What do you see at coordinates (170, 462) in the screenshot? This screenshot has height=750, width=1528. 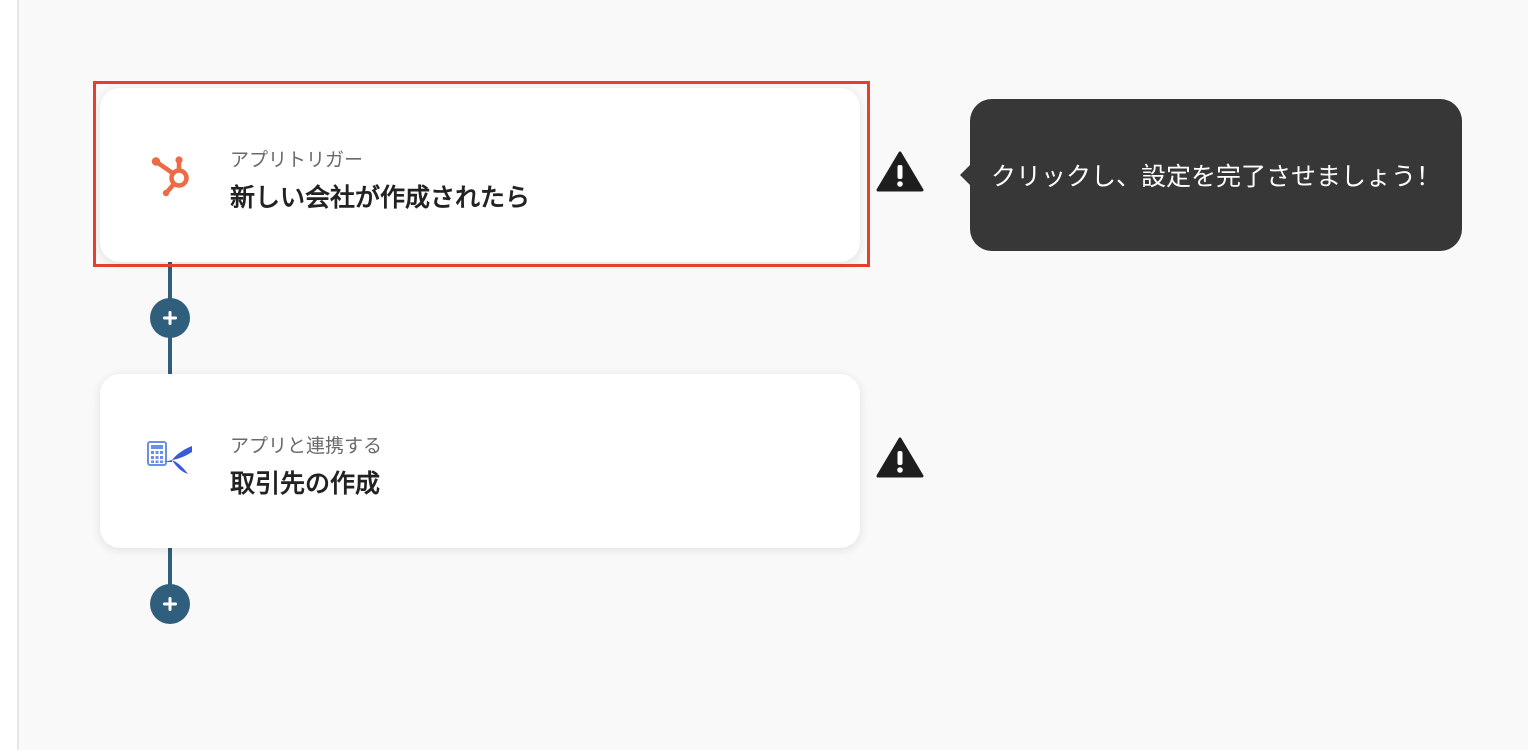 I see `freee-accounting-icon` at bounding box center [170, 462].